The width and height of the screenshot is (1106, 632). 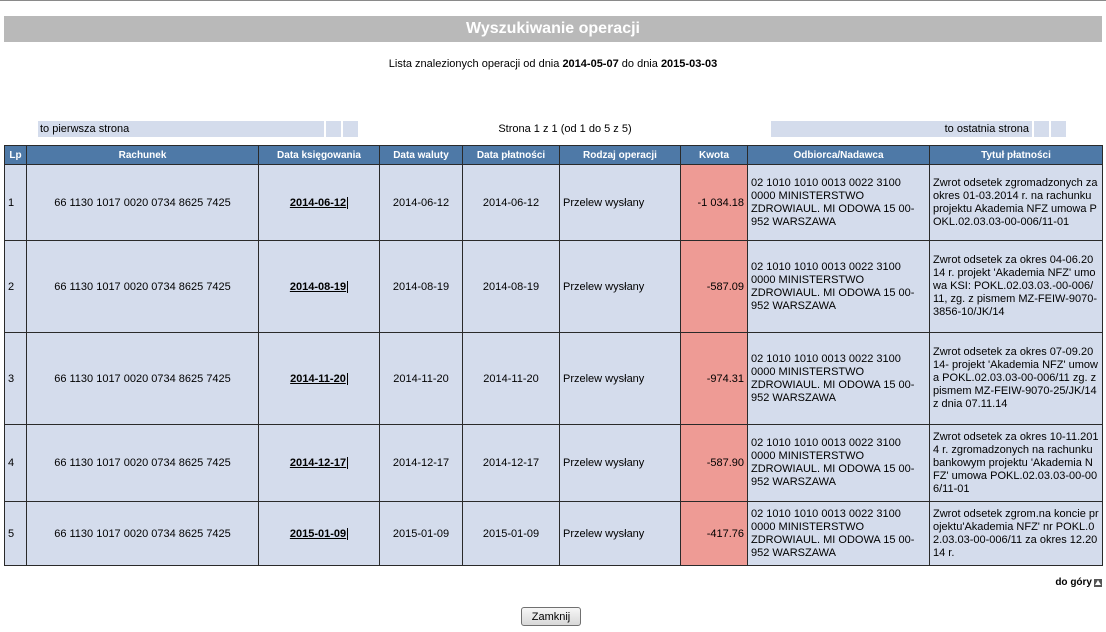 I want to click on header-rodzaj-operacji: Rodzaj operacji, so click(x=620, y=155).